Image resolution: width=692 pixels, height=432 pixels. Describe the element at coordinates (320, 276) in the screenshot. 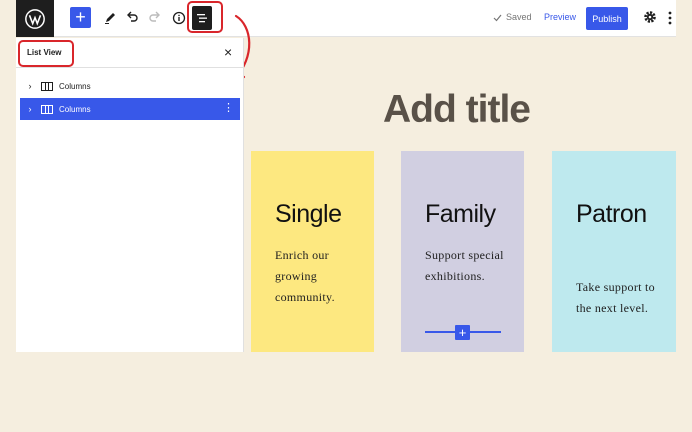

I see `card-text: Enrich our growing community.` at that location.